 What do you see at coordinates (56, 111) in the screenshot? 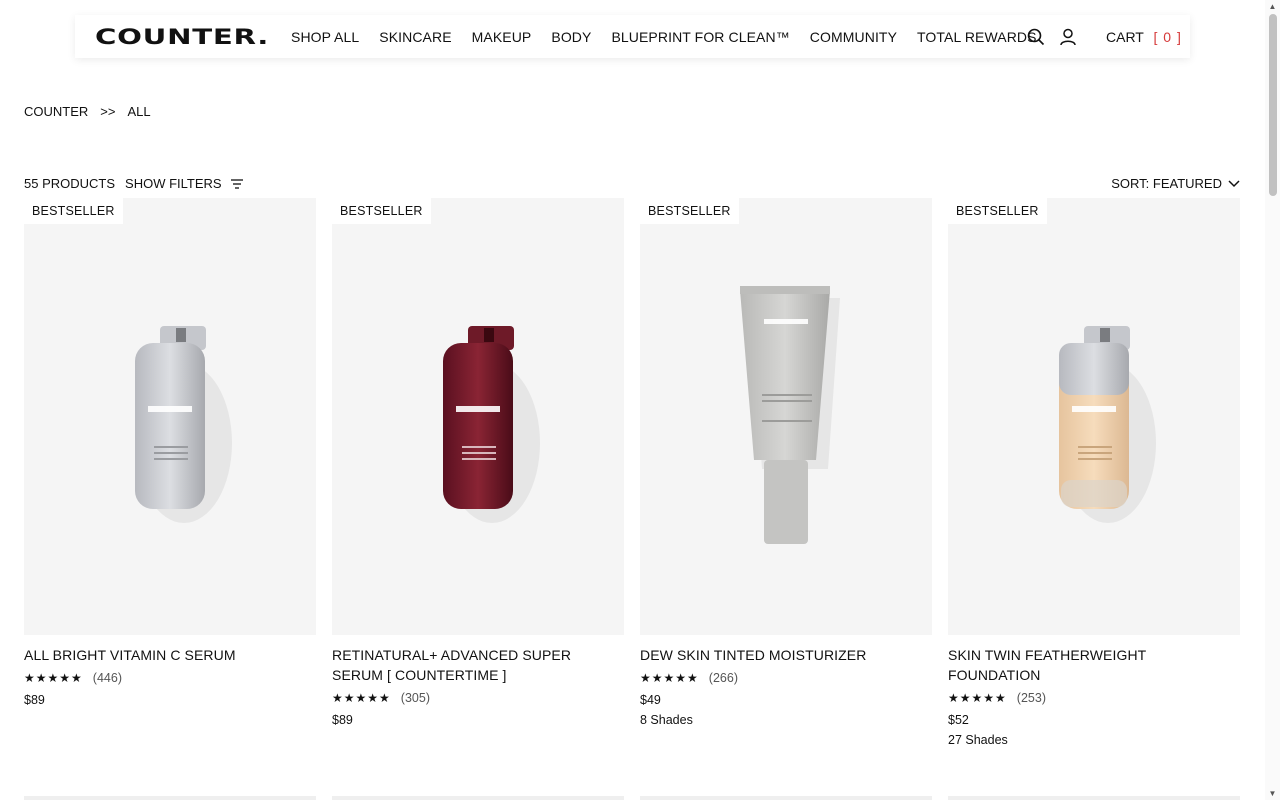
I see `breadcrumb-root: COUNTER` at bounding box center [56, 111].